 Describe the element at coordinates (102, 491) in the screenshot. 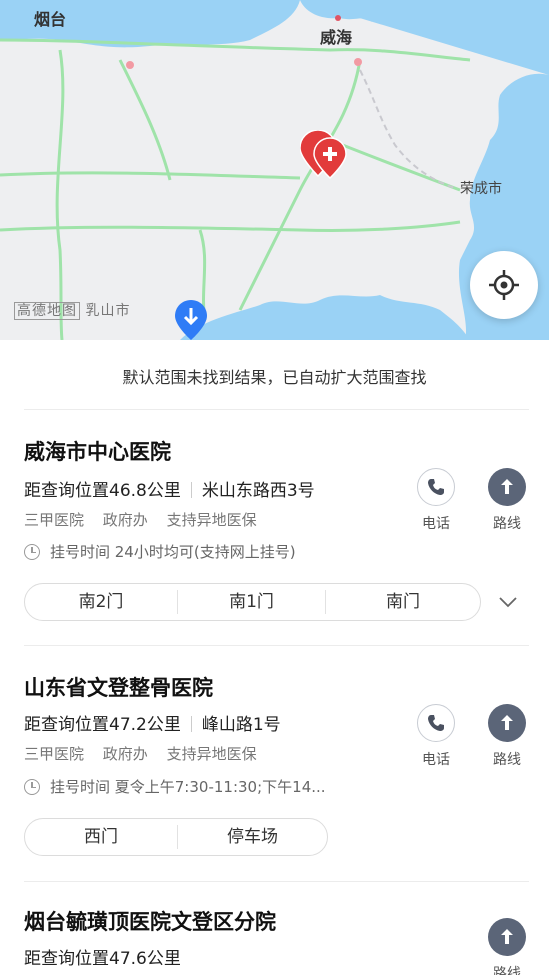

I see `hospital-distance: 距查询位置46.8公里` at that location.